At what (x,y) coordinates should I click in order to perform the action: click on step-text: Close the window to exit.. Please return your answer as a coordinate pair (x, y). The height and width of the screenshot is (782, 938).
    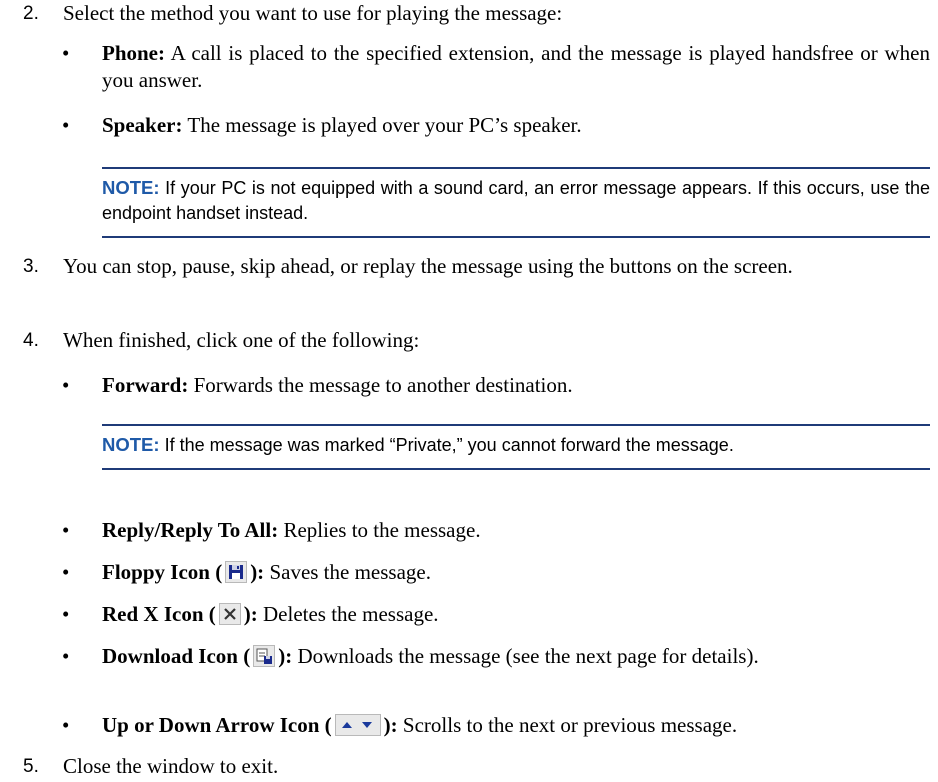
    Looking at the image, I should click on (171, 766).